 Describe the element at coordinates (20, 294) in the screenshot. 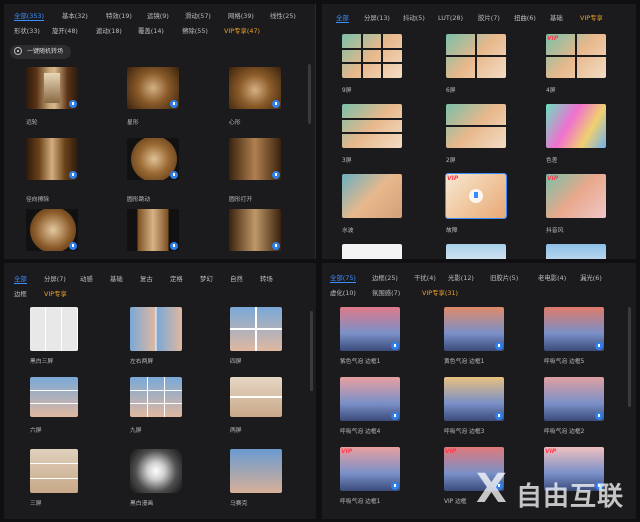

I see `tab-border: 边框` at that location.